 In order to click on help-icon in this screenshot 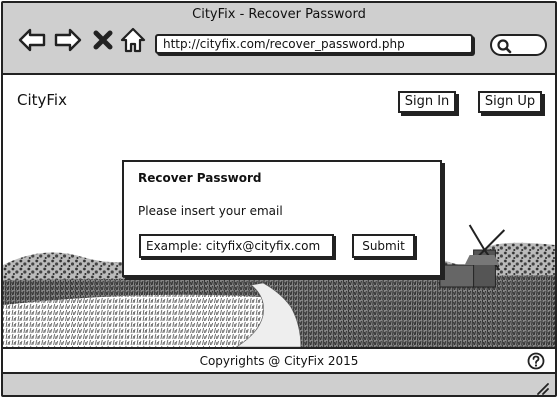, I will do `click(536, 361)`.